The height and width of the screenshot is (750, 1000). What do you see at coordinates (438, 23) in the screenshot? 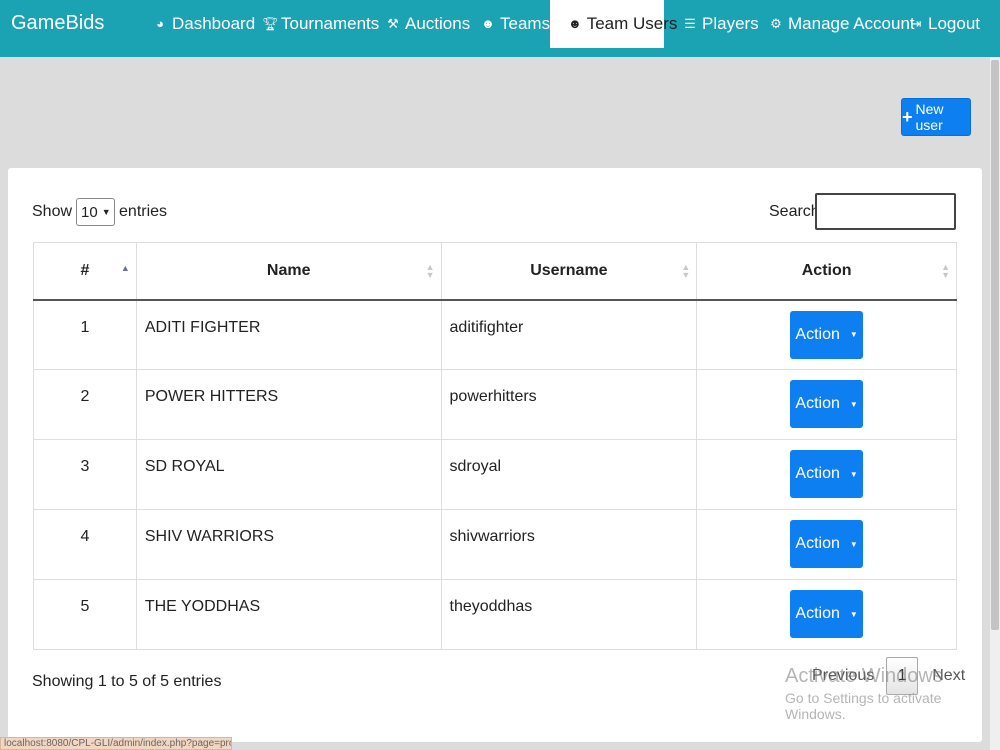
I see `nav-auctions-label: Auctions` at bounding box center [438, 23].